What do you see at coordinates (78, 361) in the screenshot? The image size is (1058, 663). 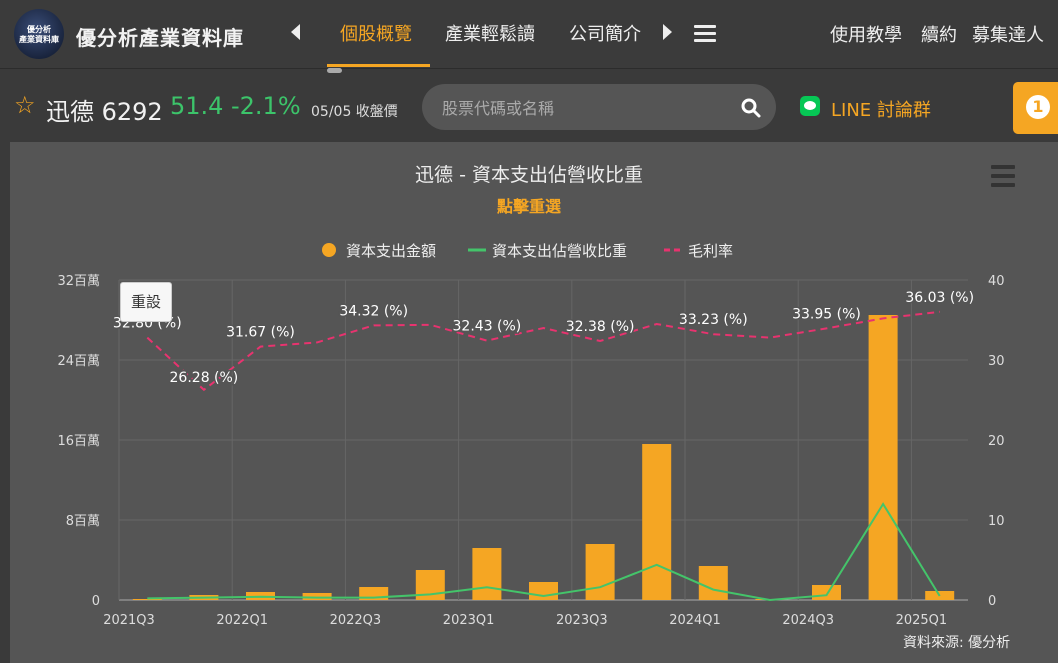 I see `y-left-tick-label: 24百萬` at bounding box center [78, 361].